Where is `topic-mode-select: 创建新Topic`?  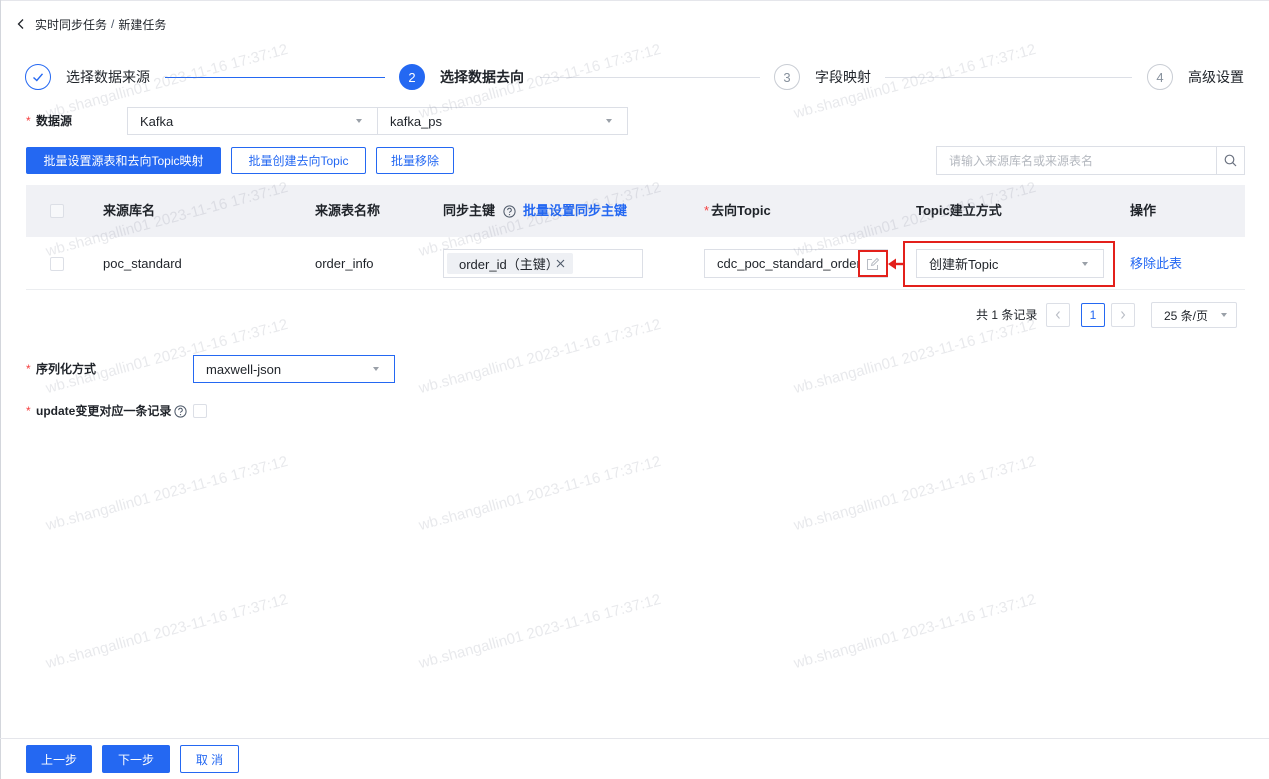
topic-mode-select: 创建新Topic is located at coordinates (1010, 263).